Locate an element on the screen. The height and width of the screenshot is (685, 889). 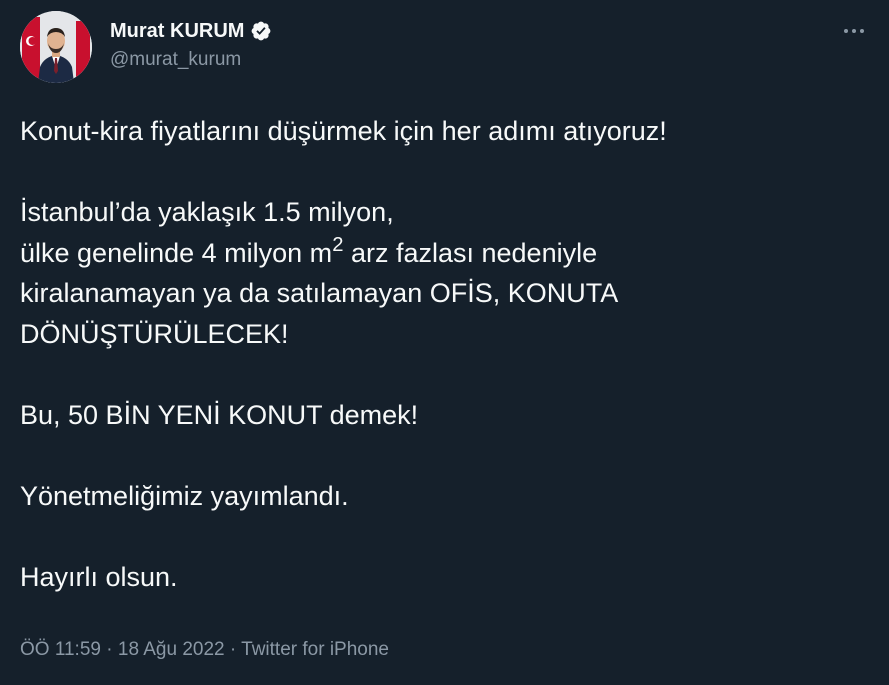
author-display-name: Murat KURUM is located at coordinates (177, 31).